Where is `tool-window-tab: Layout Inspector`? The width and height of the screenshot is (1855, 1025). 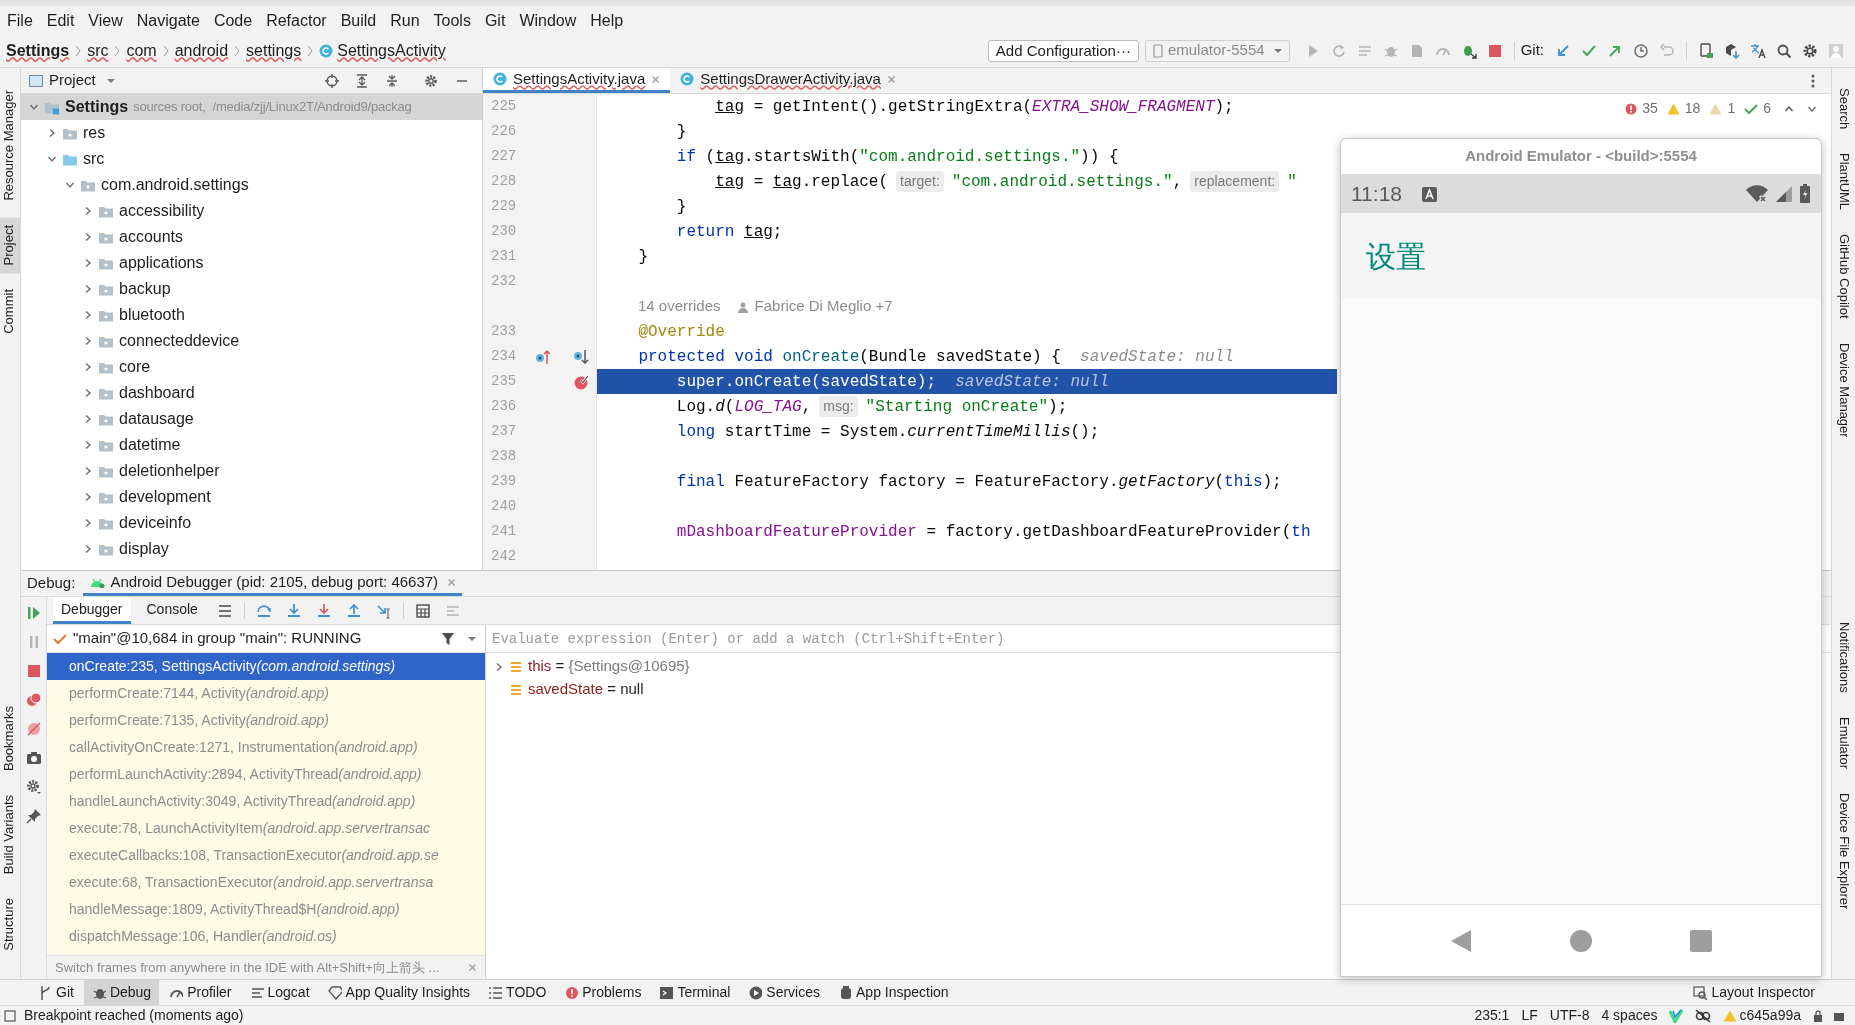 tool-window-tab: Layout Inspector is located at coordinates (1754, 992).